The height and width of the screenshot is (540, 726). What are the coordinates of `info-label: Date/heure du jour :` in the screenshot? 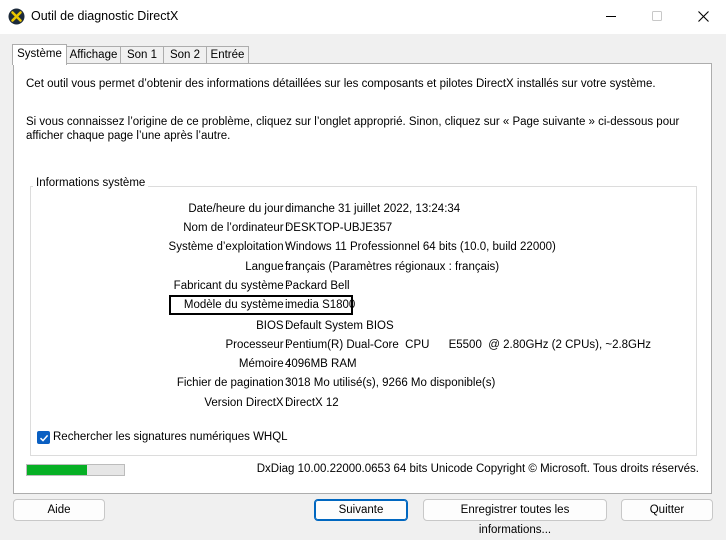 It's located at (239, 209).